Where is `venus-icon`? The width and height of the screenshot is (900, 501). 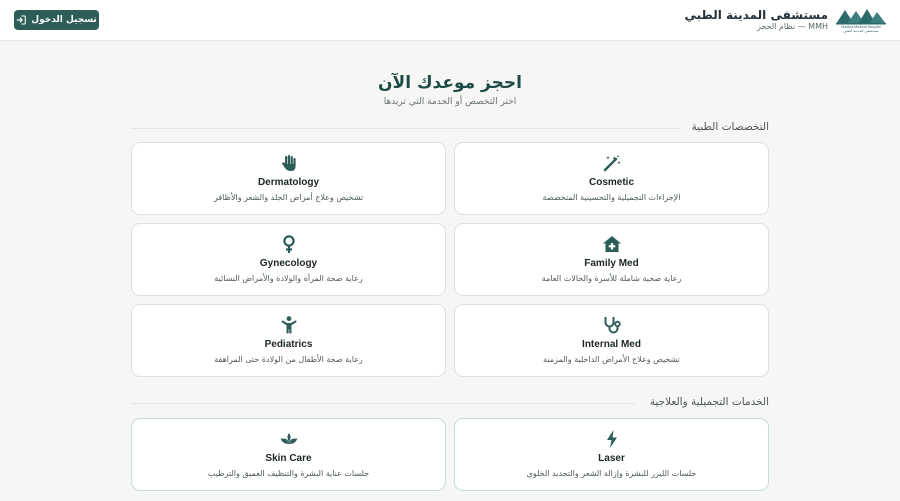
venus-icon is located at coordinates (288, 244).